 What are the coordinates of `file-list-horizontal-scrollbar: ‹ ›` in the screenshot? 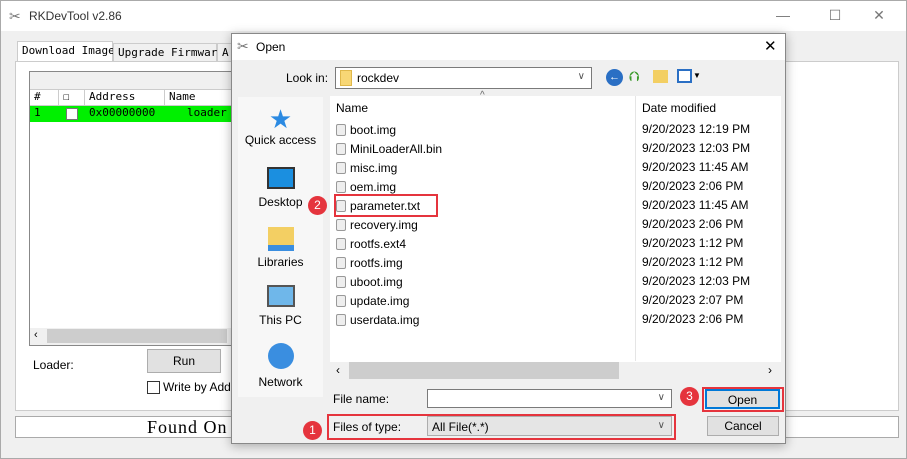 It's located at (555, 370).